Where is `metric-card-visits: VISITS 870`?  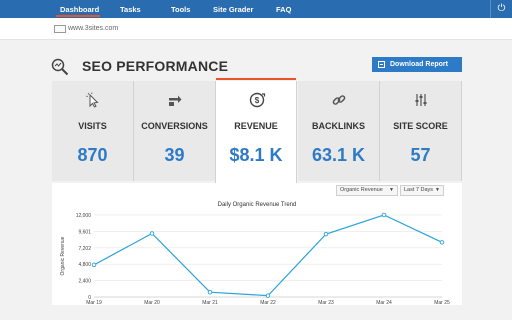 metric-card-visits: VISITS 870 is located at coordinates (93, 131).